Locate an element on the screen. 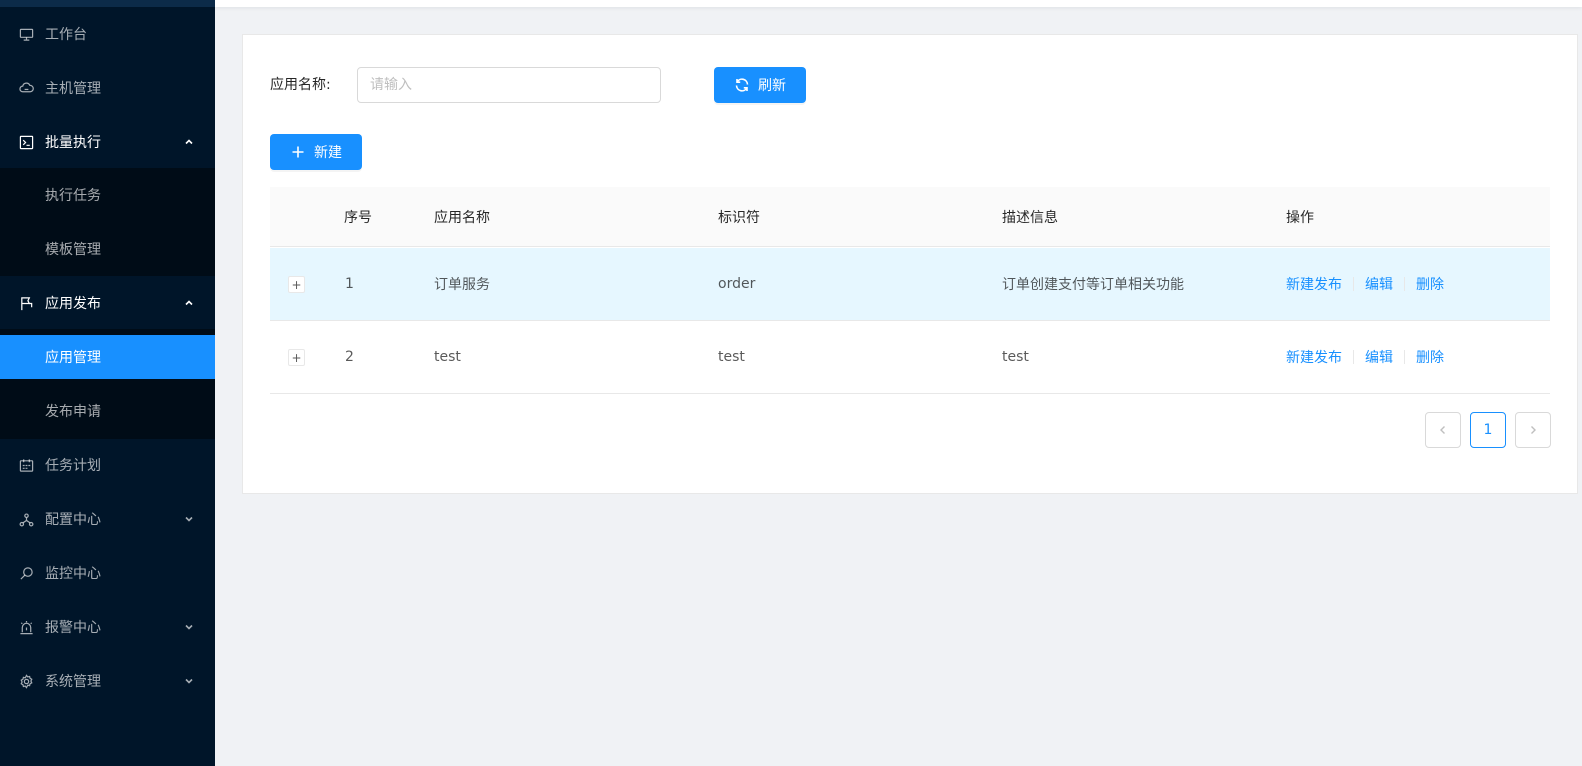  chevron-right-icon is located at coordinates (1533, 430).